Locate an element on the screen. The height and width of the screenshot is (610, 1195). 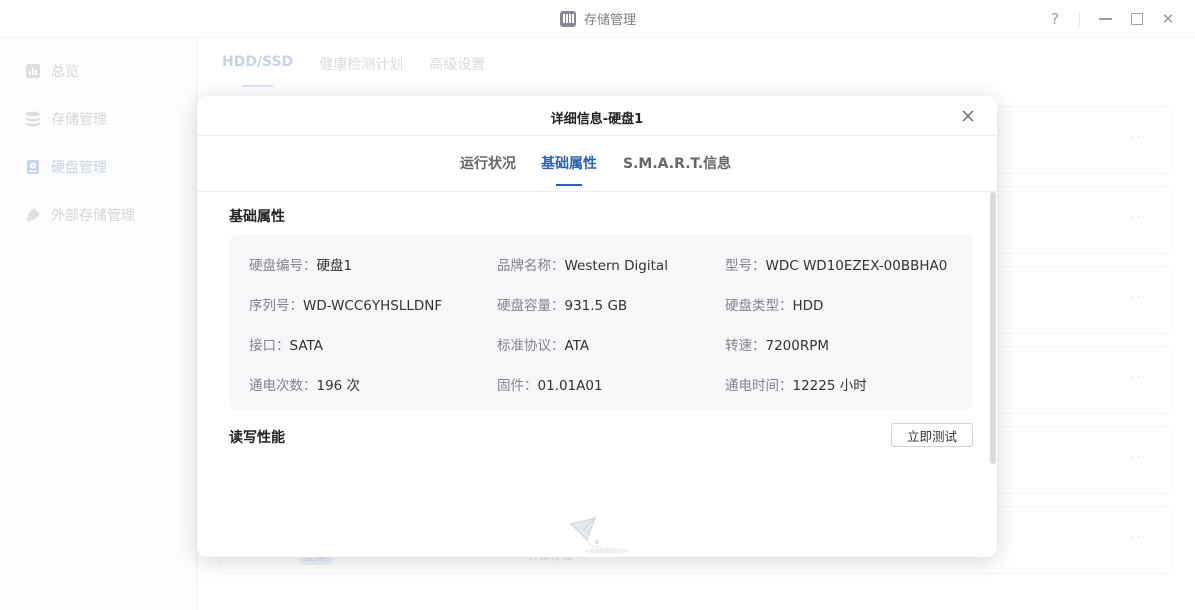
prop-label: 型号： is located at coordinates (745, 266).